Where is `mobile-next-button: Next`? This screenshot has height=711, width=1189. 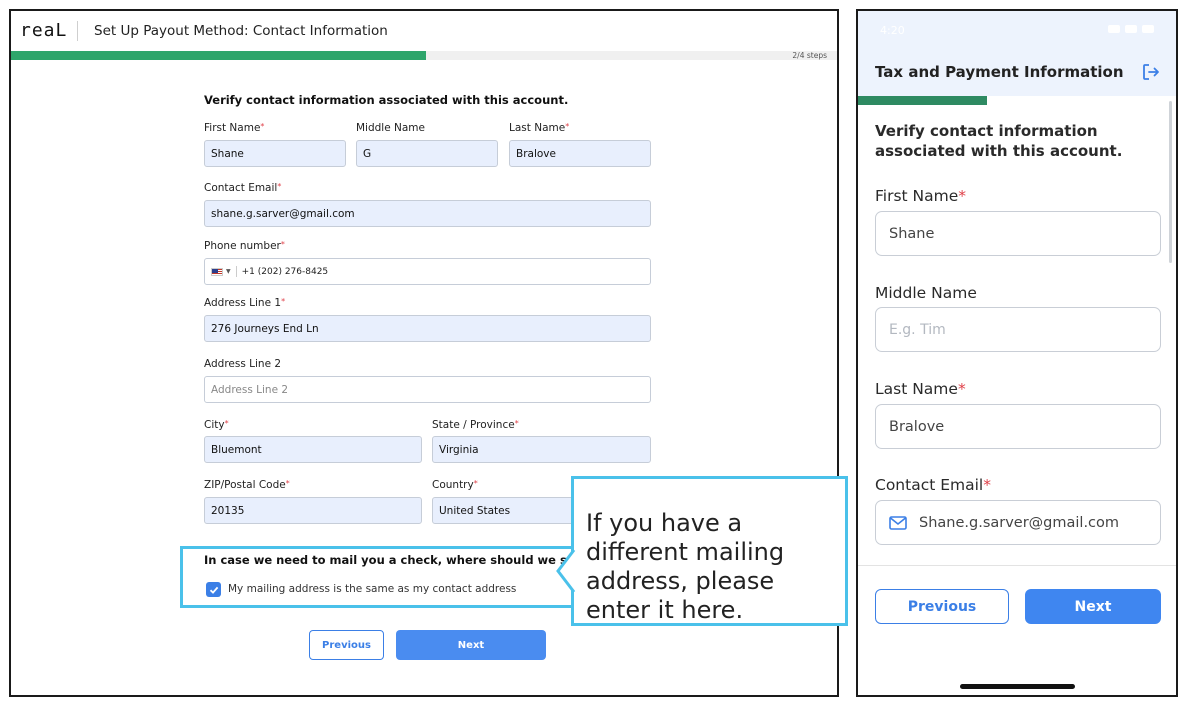
mobile-next-button: Next is located at coordinates (1093, 606).